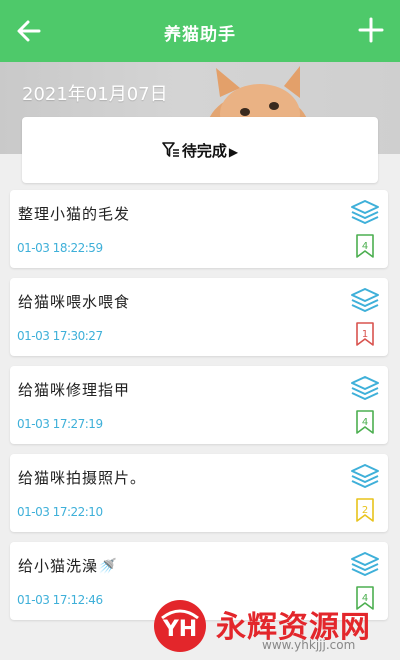  I want to click on app-bar: 养猫助手, so click(200, 31).